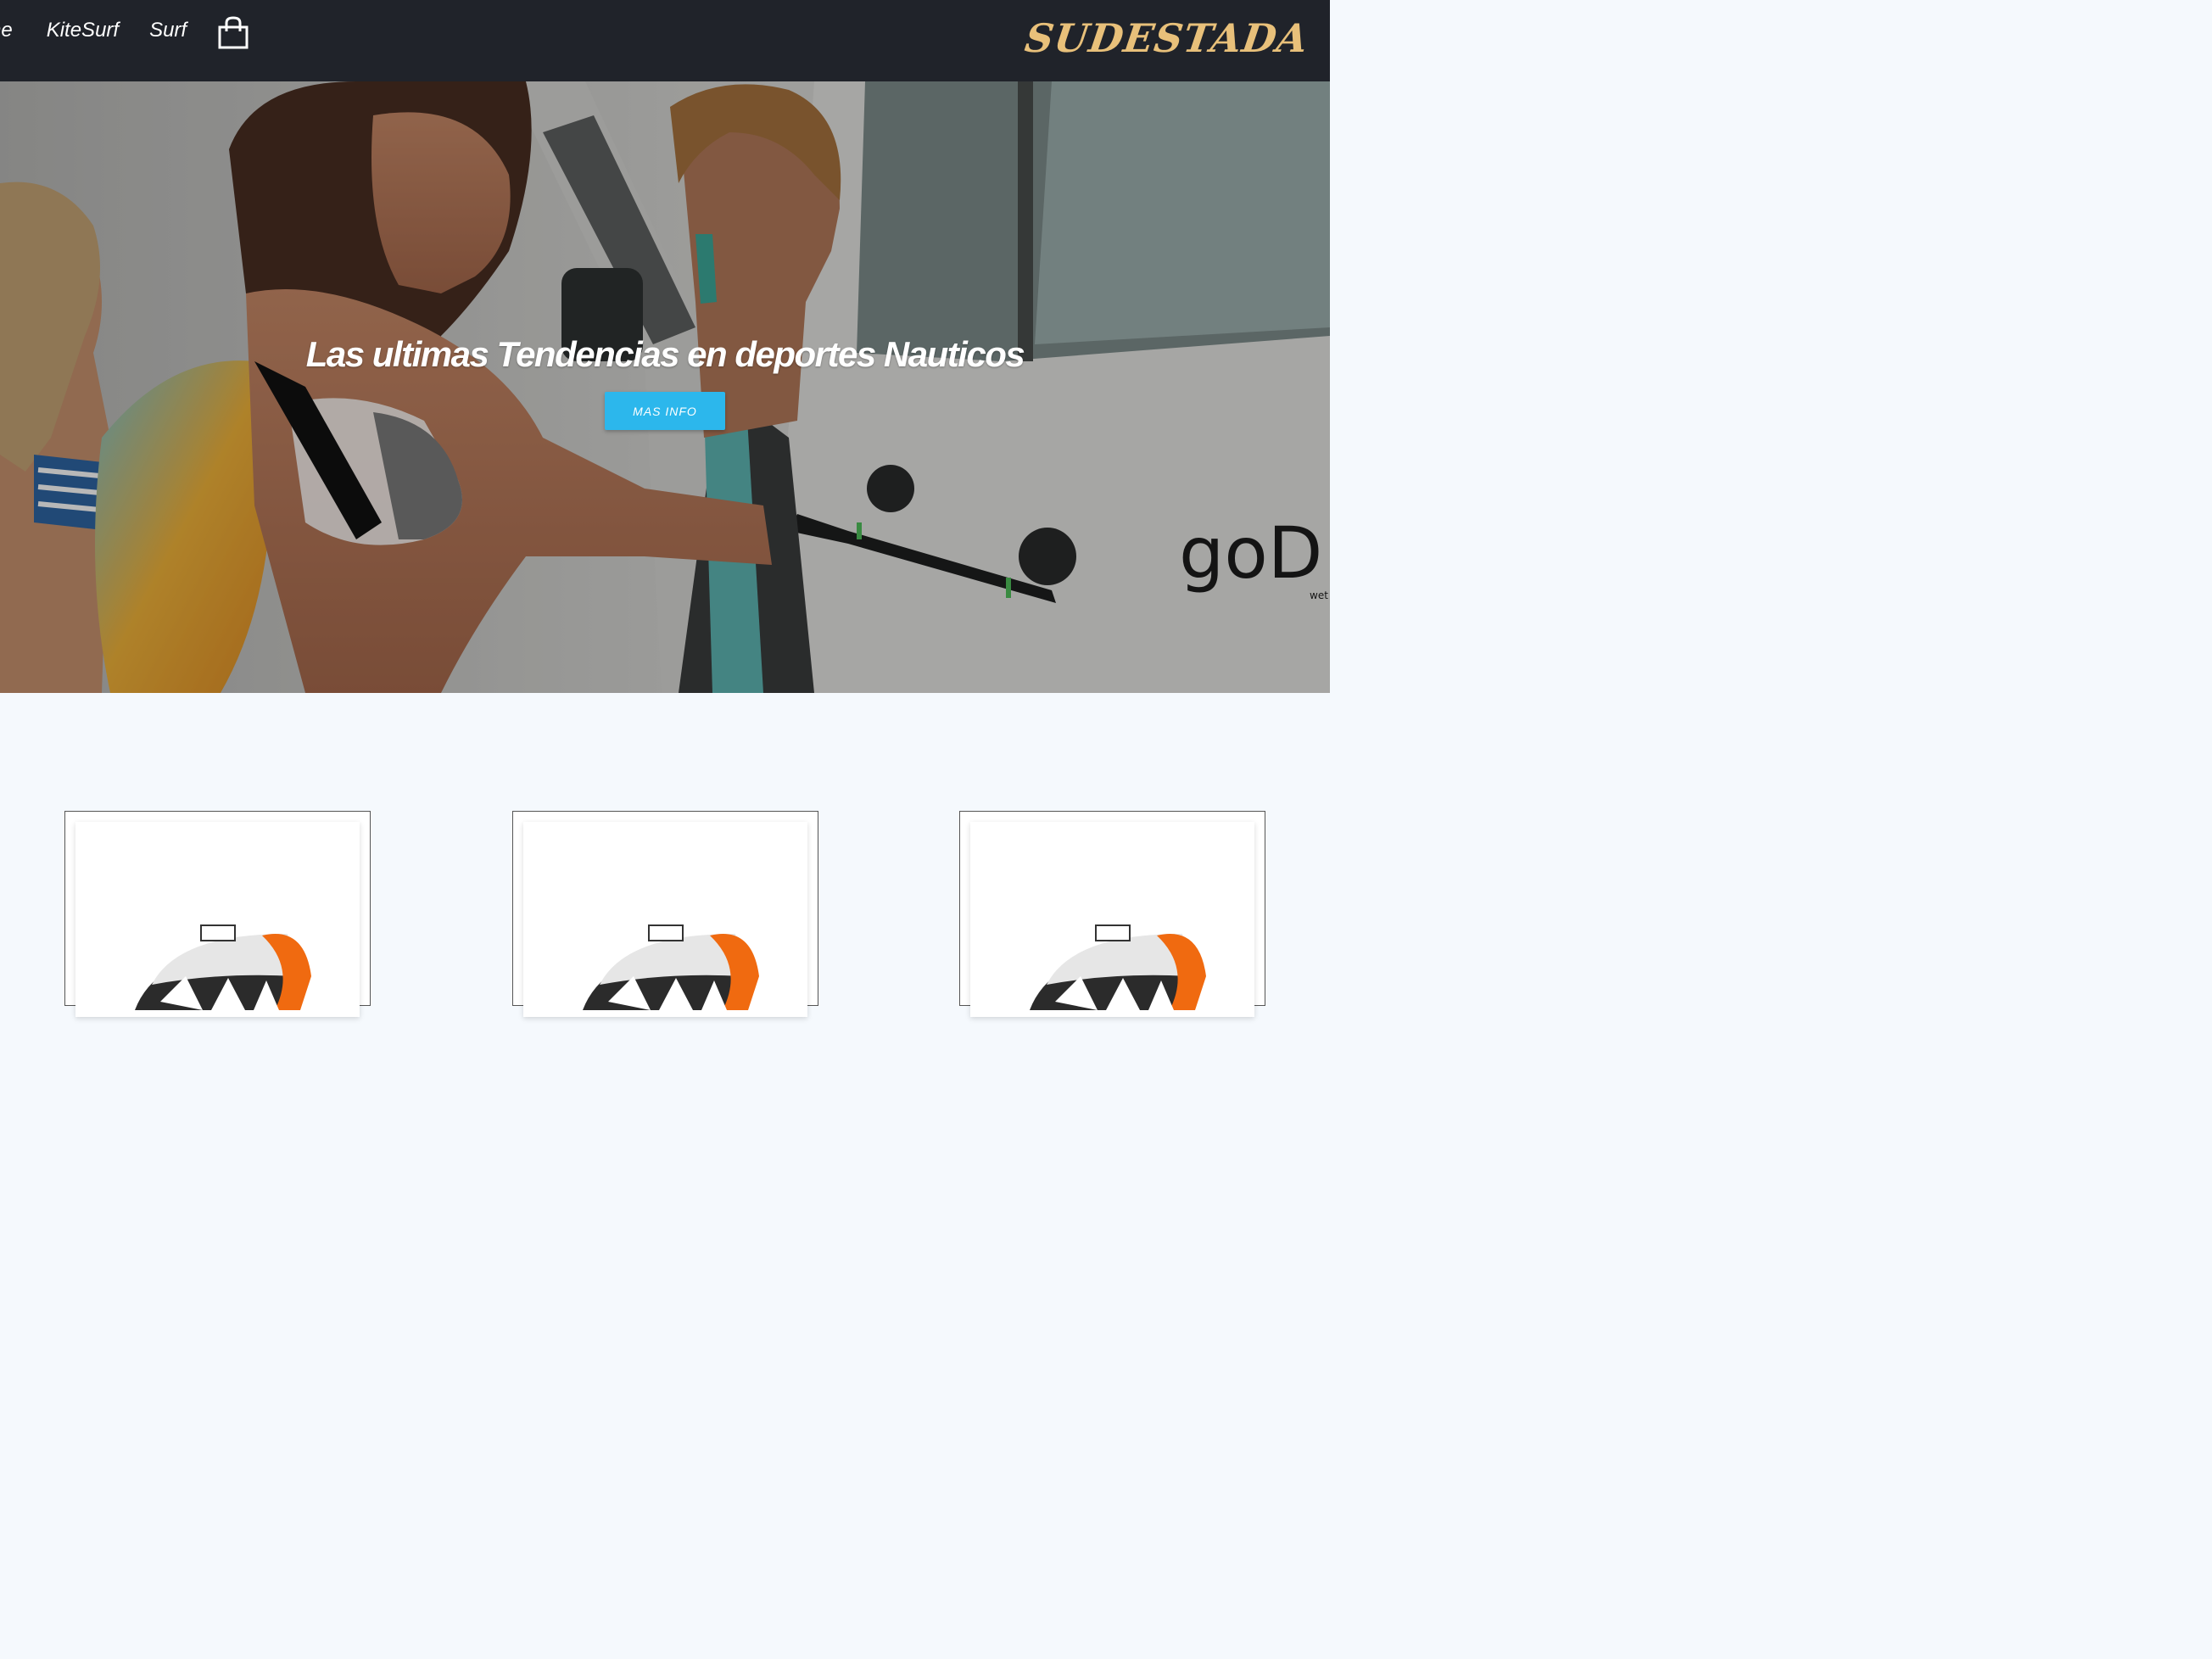  What do you see at coordinates (665, 411) in the screenshot?
I see `mas-info-button: MAS INFO` at bounding box center [665, 411].